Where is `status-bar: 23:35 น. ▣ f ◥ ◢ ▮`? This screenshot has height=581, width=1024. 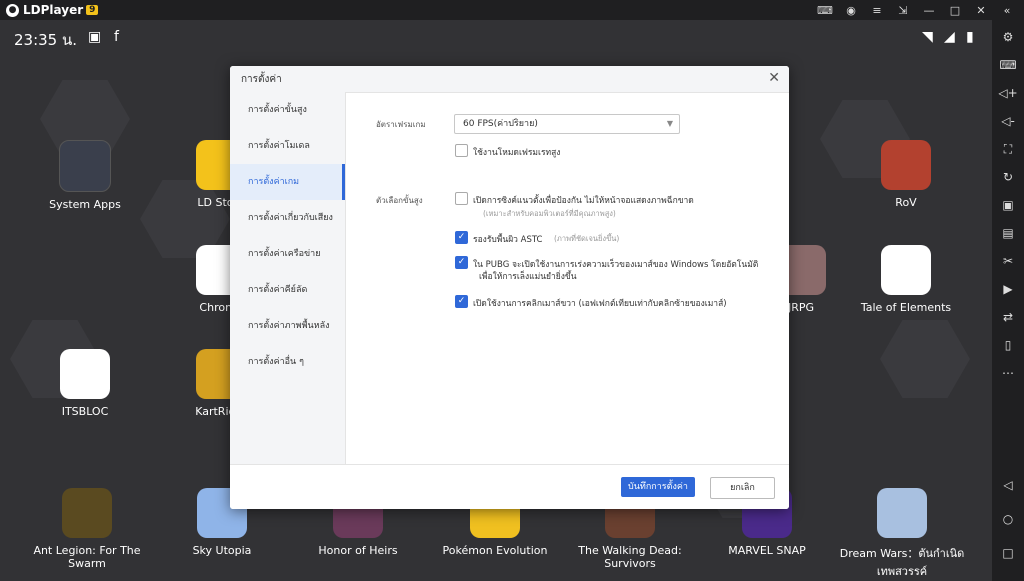 status-bar: 23:35 น. ▣ f ◥ ◢ ▮ is located at coordinates (496, 38).